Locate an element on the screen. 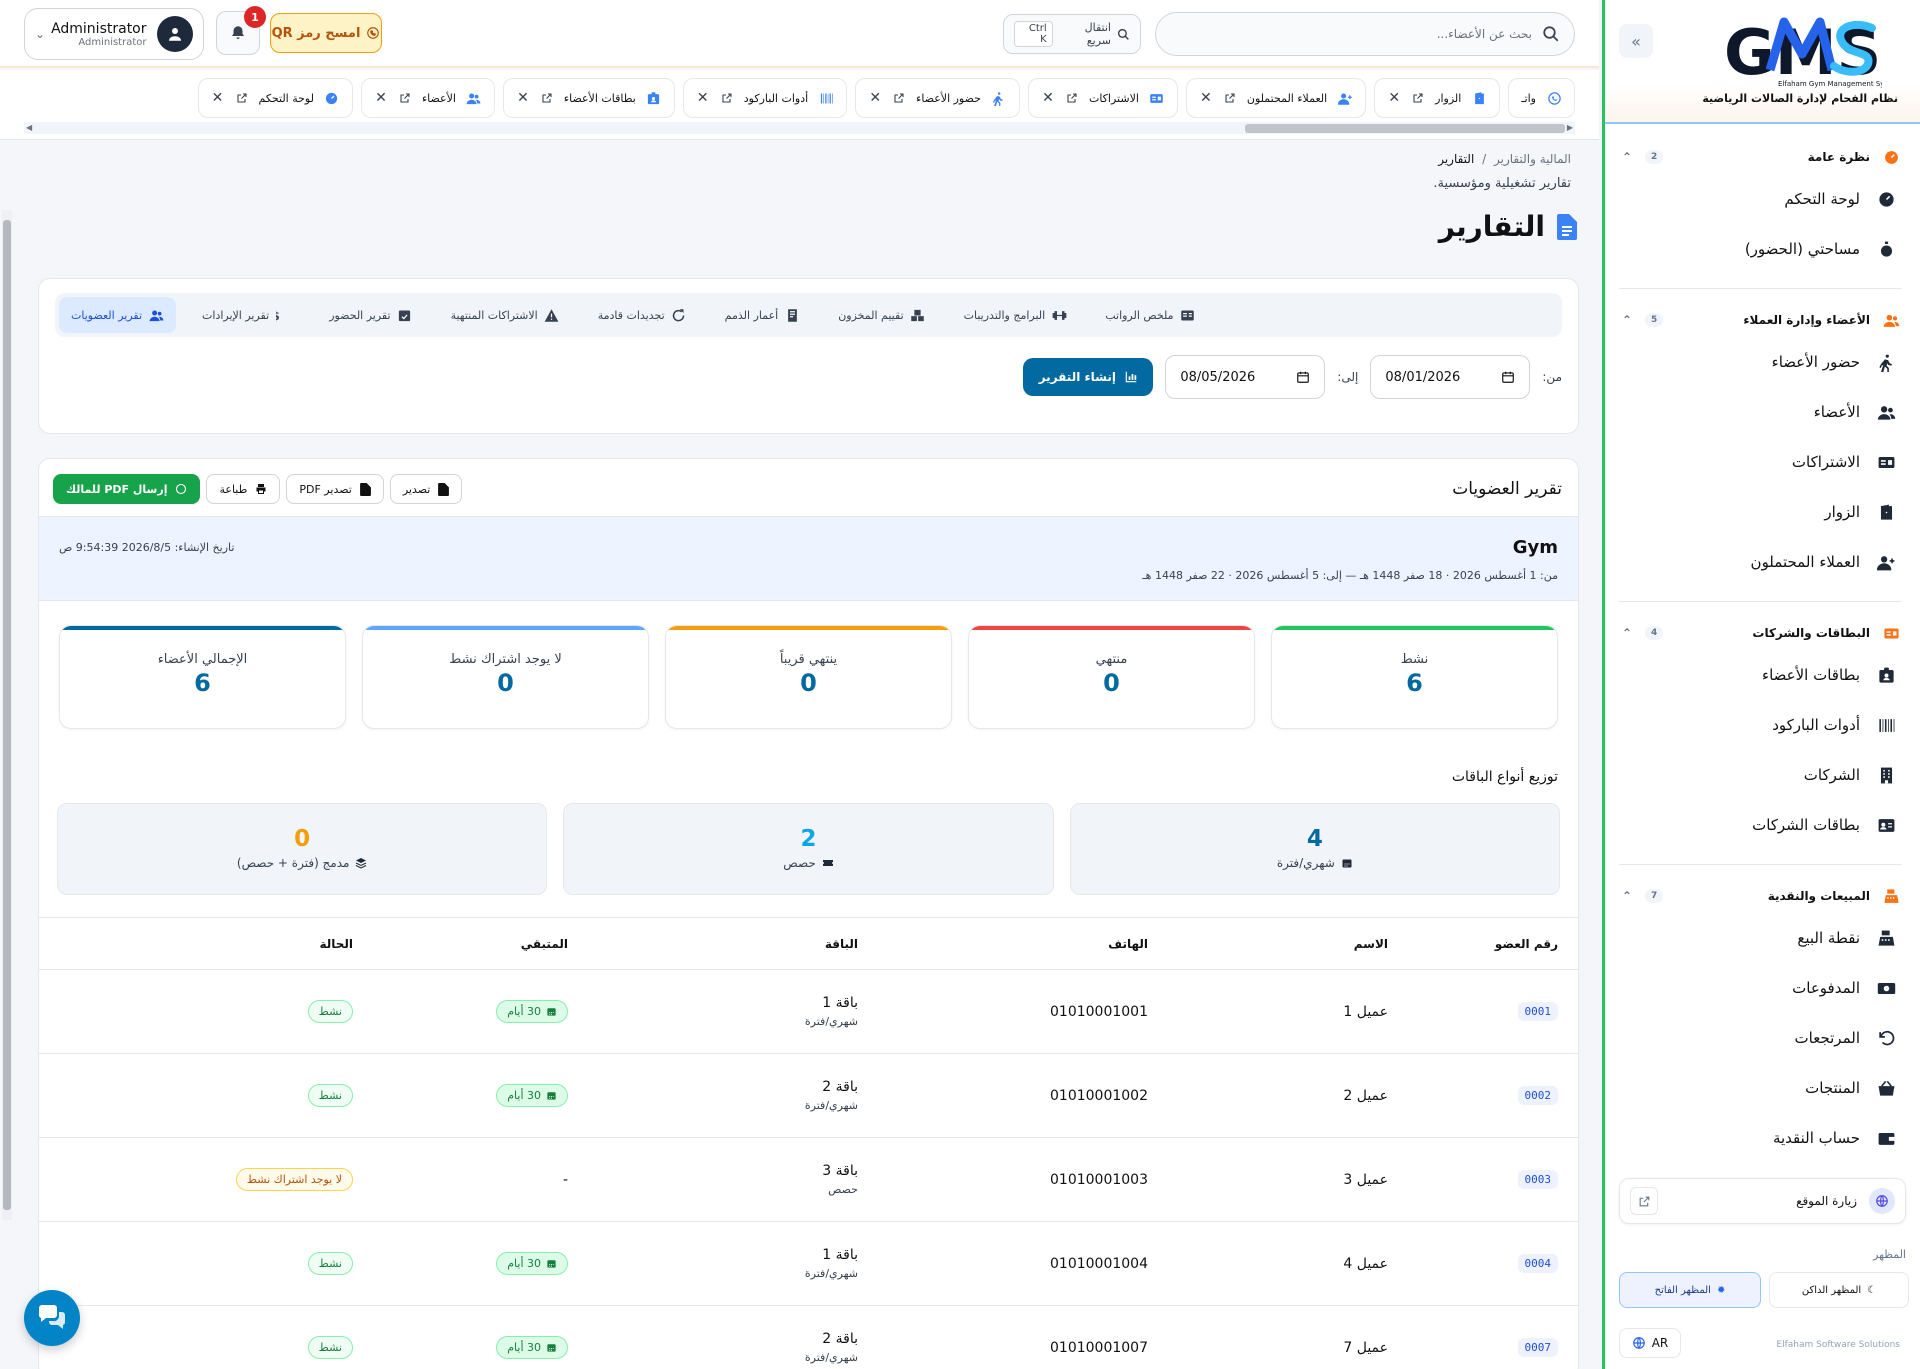 This screenshot has width=1920, height=1369. sidebar-item-wallet: حساب النقدية is located at coordinates (1760, 1138).